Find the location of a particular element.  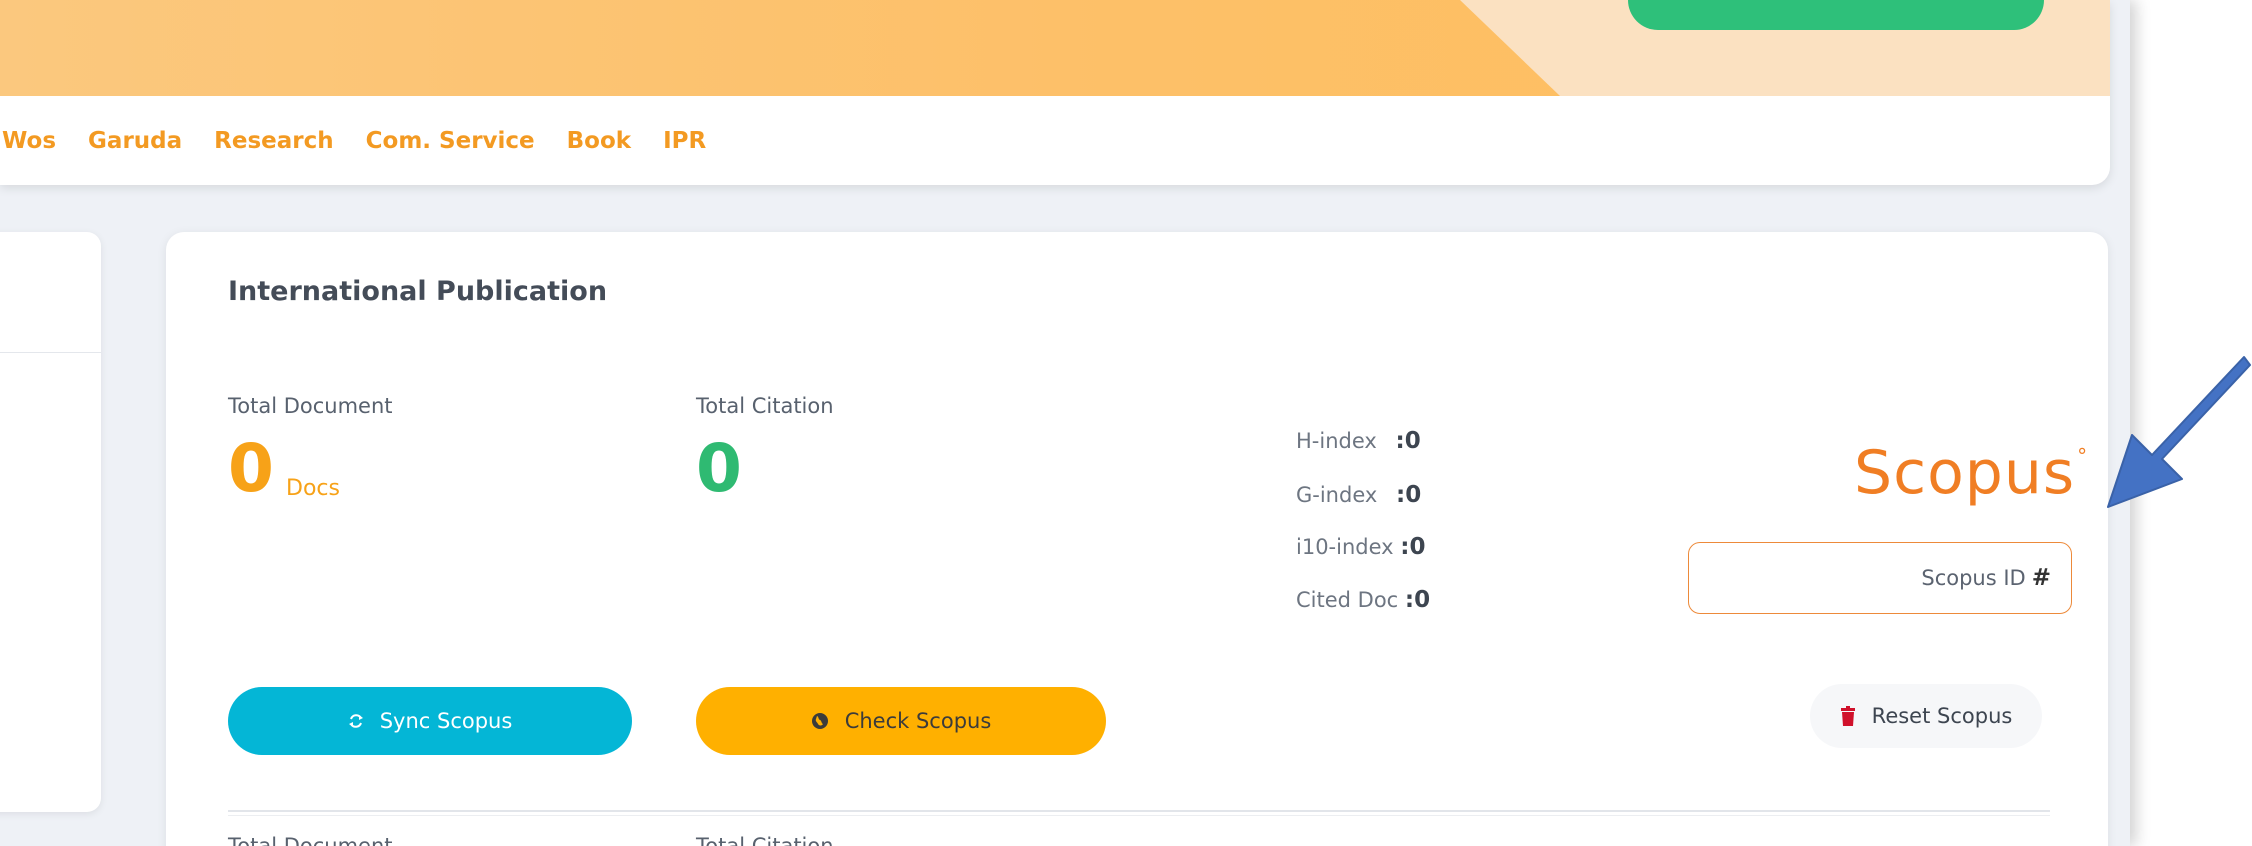

left-card is located at coordinates (50, 522).